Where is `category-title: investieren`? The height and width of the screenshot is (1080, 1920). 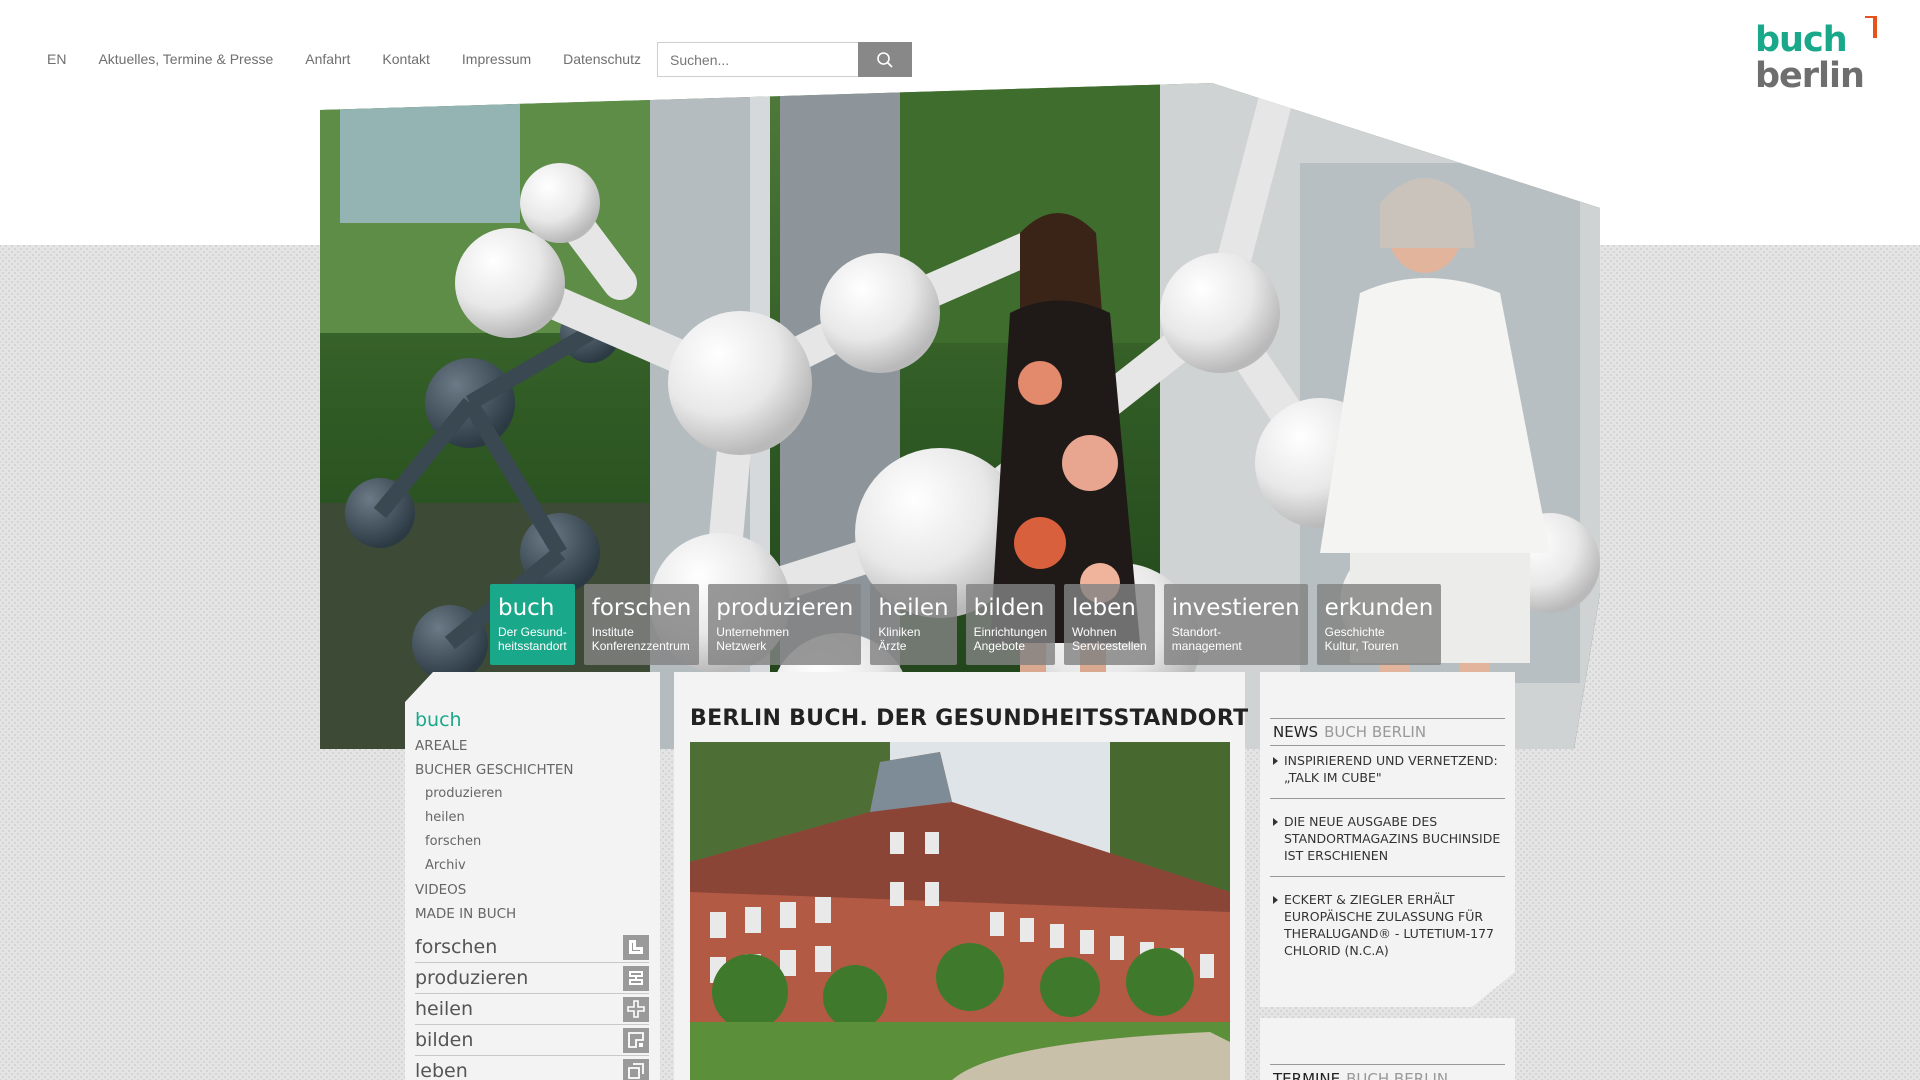 category-title: investieren is located at coordinates (1235, 608).